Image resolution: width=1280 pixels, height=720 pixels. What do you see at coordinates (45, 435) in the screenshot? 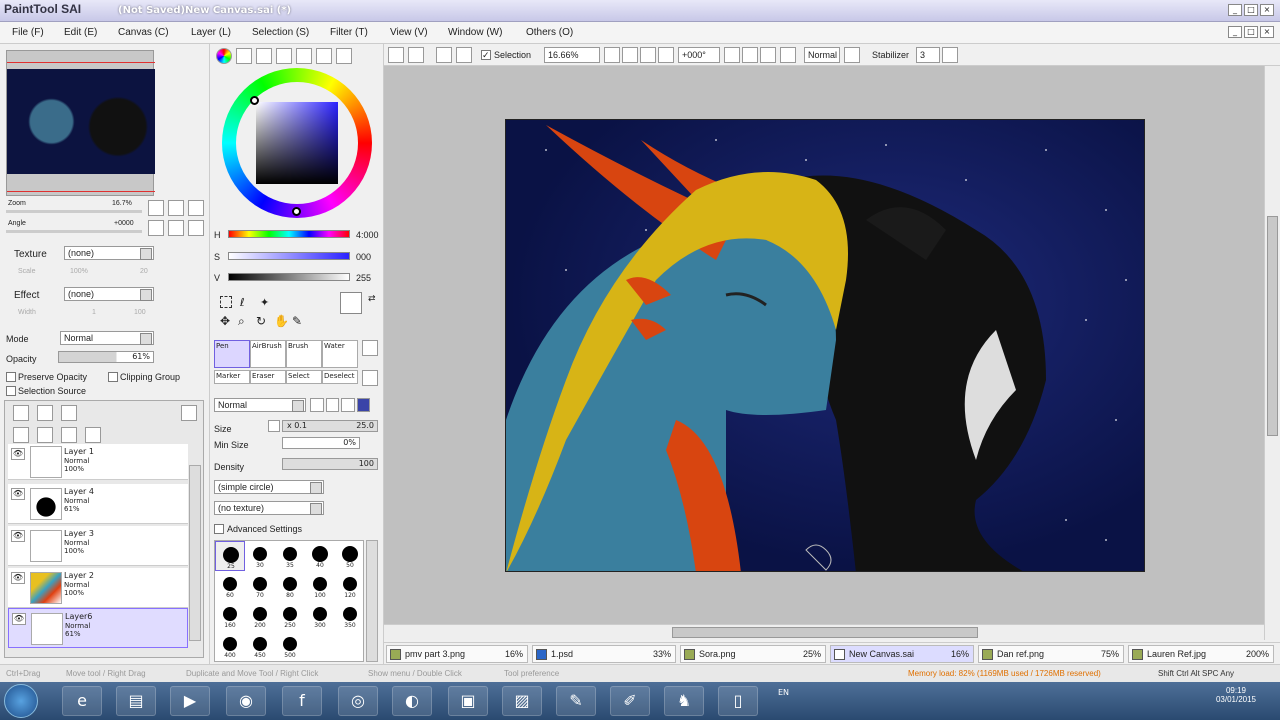
I see `merge-down-button` at bounding box center [45, 435].